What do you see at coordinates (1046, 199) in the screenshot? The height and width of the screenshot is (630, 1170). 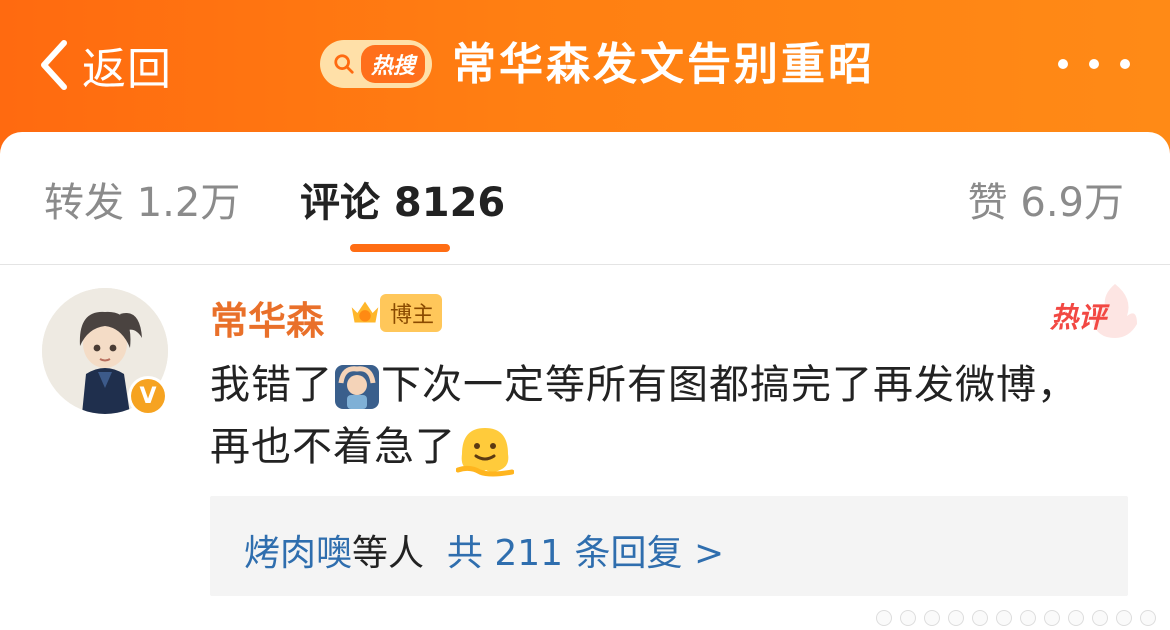 I see `tab-like: 赞 6.9万` at bounding box center [1046, 199].